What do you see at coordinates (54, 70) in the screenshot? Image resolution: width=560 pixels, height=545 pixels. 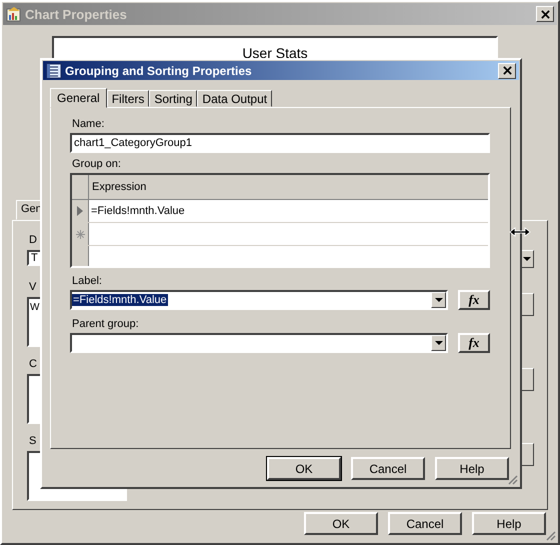 I see `grouping-icon` at bounding box center [54, 70].